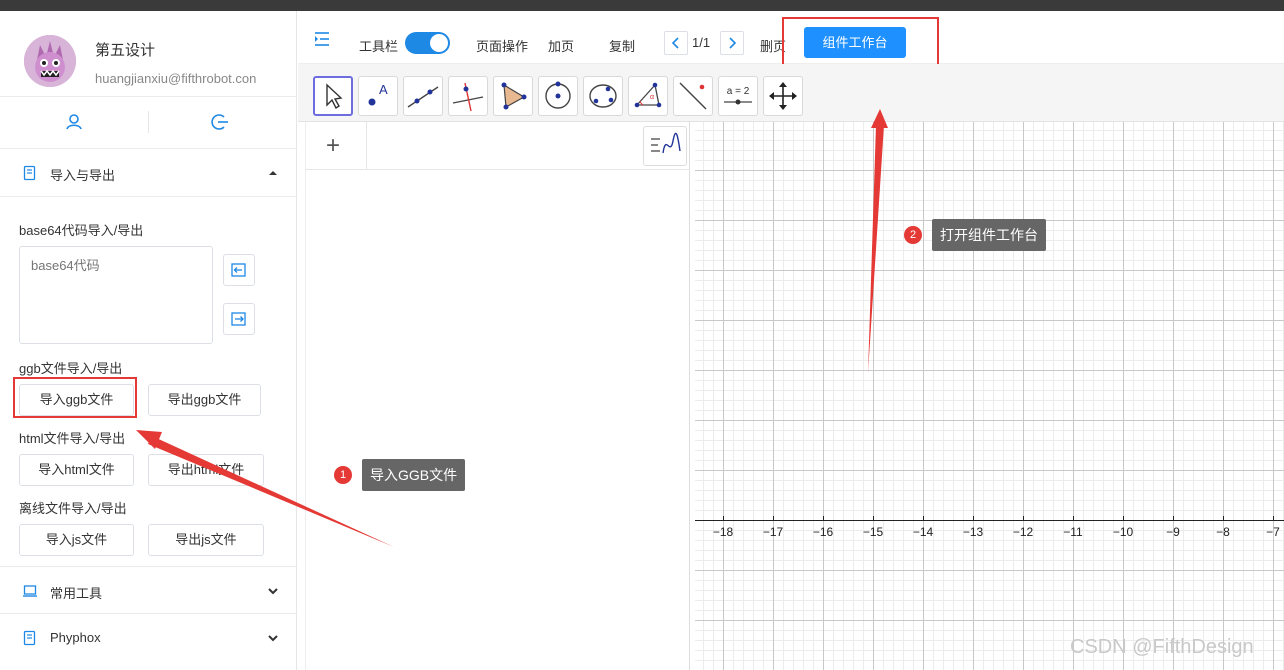 The image size is (1284, 670). What do you see at coordinates (220, 122) in the screenshot?
I see `logout-icon` at bounding box center [220, 122].